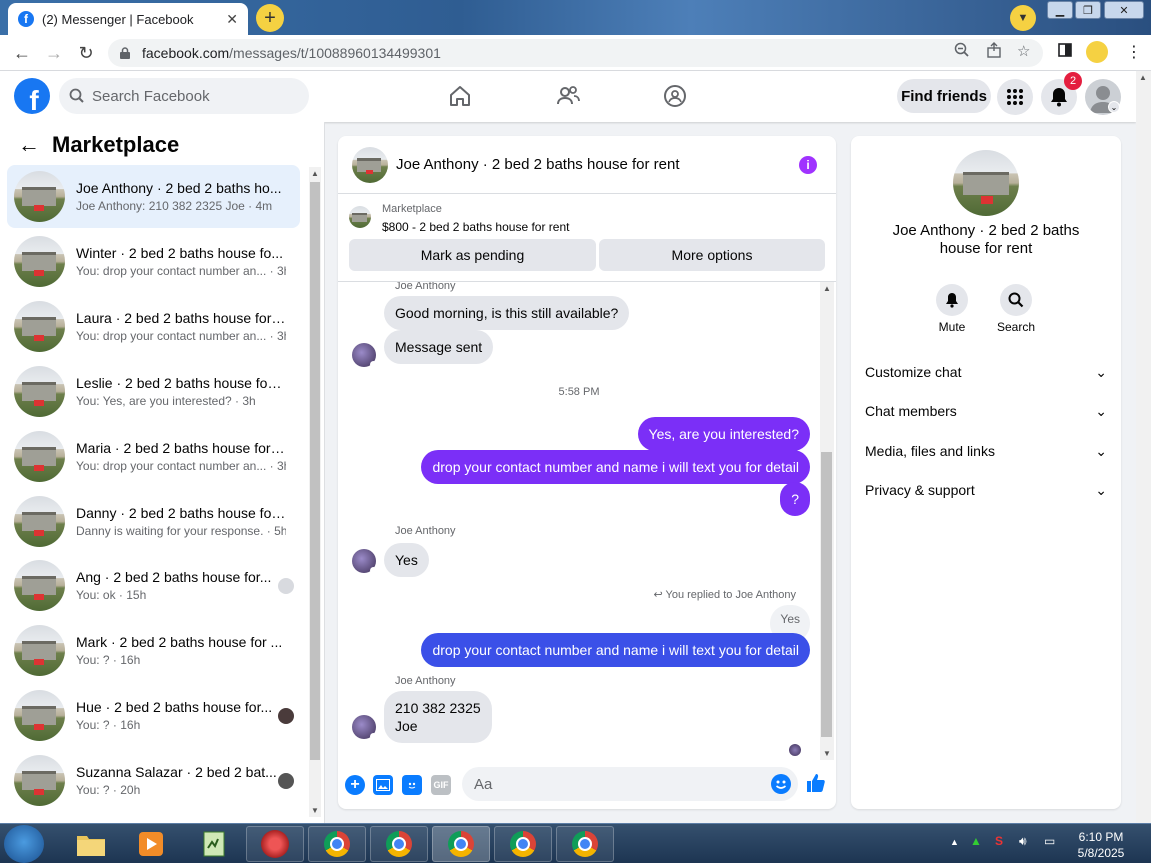 This screenshot has width=1151, height=863. Describe the element at coordinates (1088, 10) in the screenshot. I see `restore-button: ❐` at that location.